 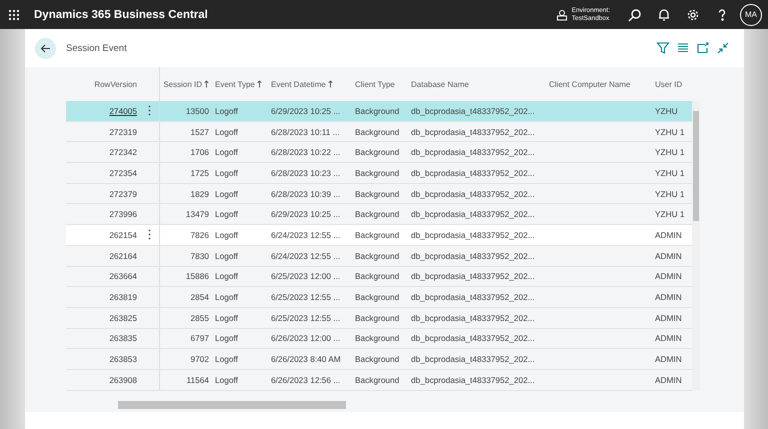 I want to click on column-header: Database Name, so click(x=440, y=84).